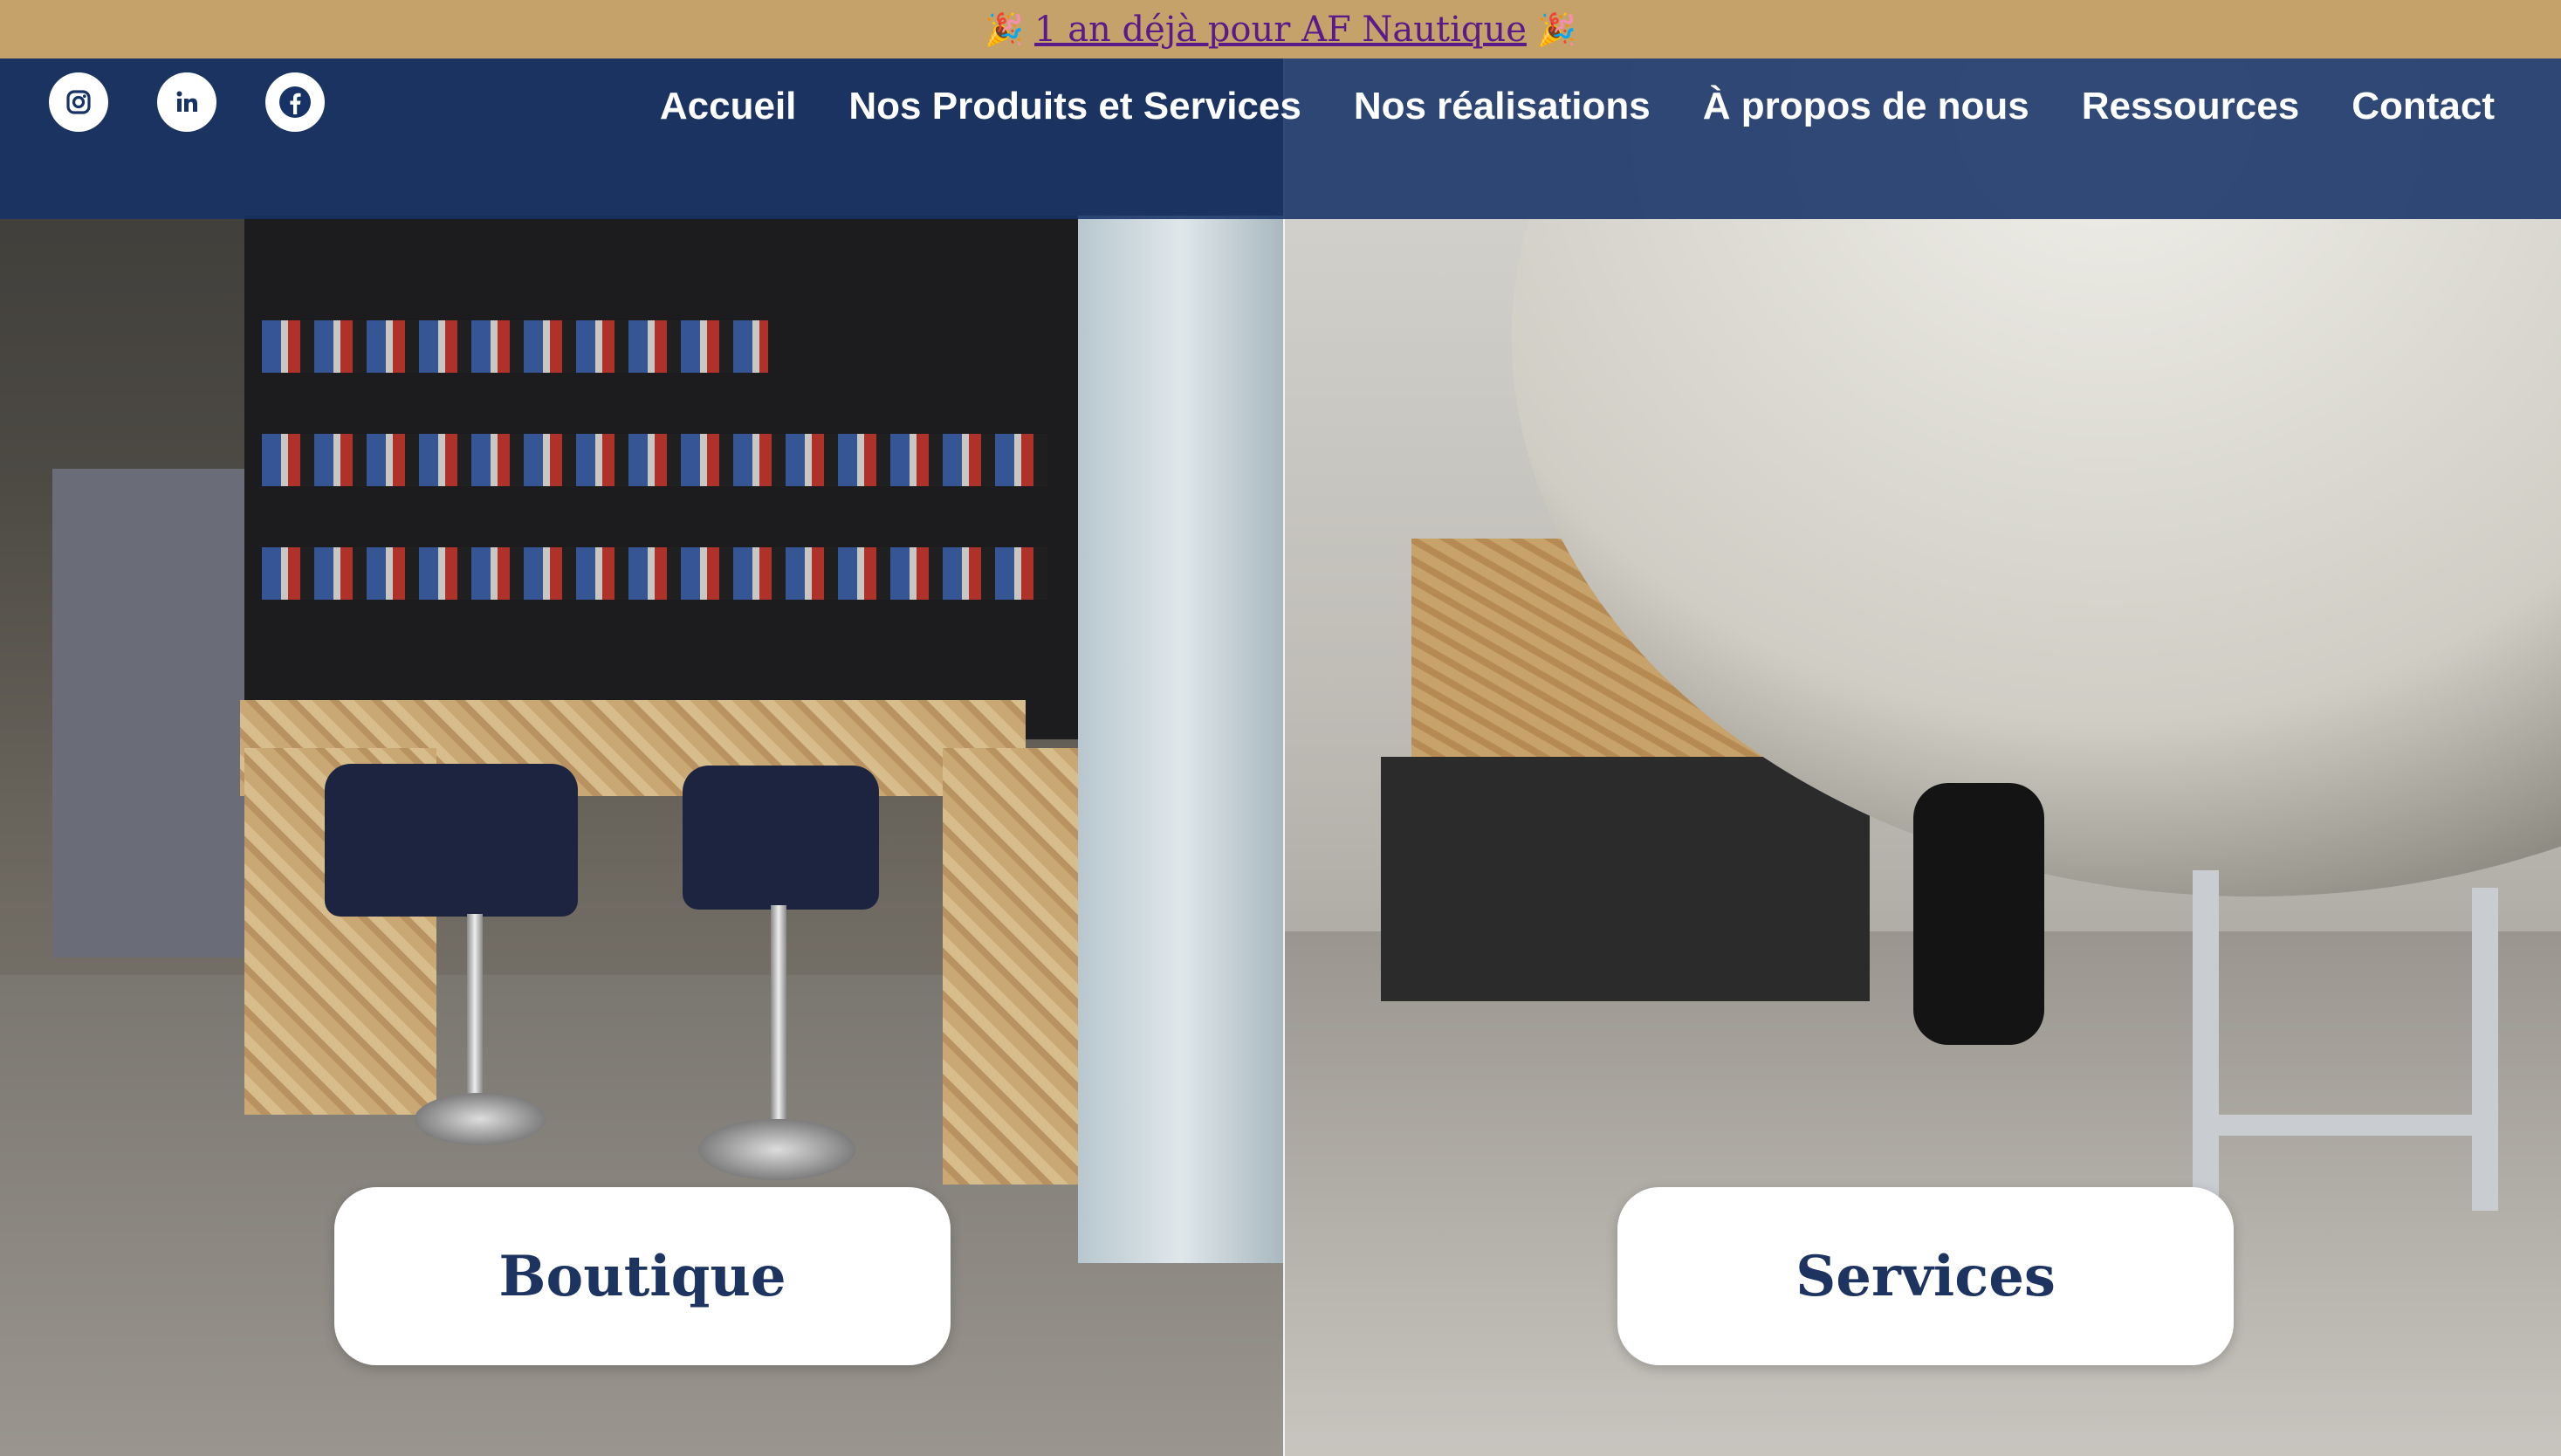 This screenshot has height=1456, width=2561. What do you see at coordinates (2423, 106) in the screenshot?
I see `nav-contact: Contact` at bounding box center [2423, 106].